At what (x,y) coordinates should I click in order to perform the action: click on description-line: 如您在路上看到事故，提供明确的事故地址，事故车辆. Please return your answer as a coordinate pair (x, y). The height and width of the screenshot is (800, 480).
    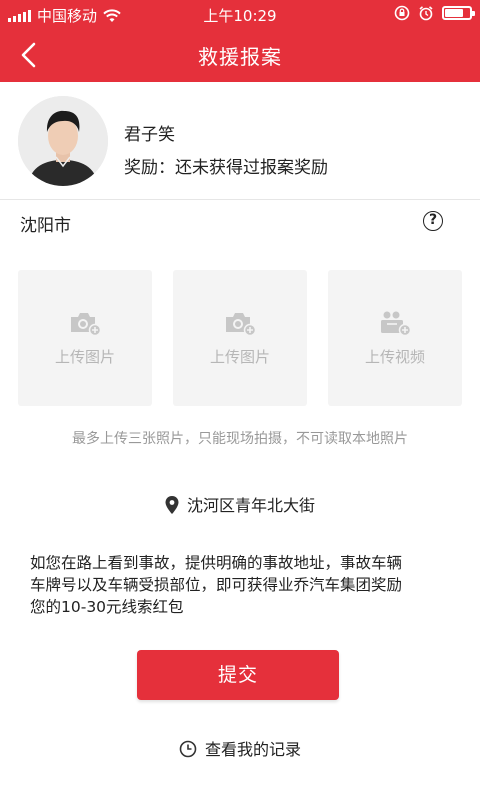
    Looking at the image, I should click on (216, 563).